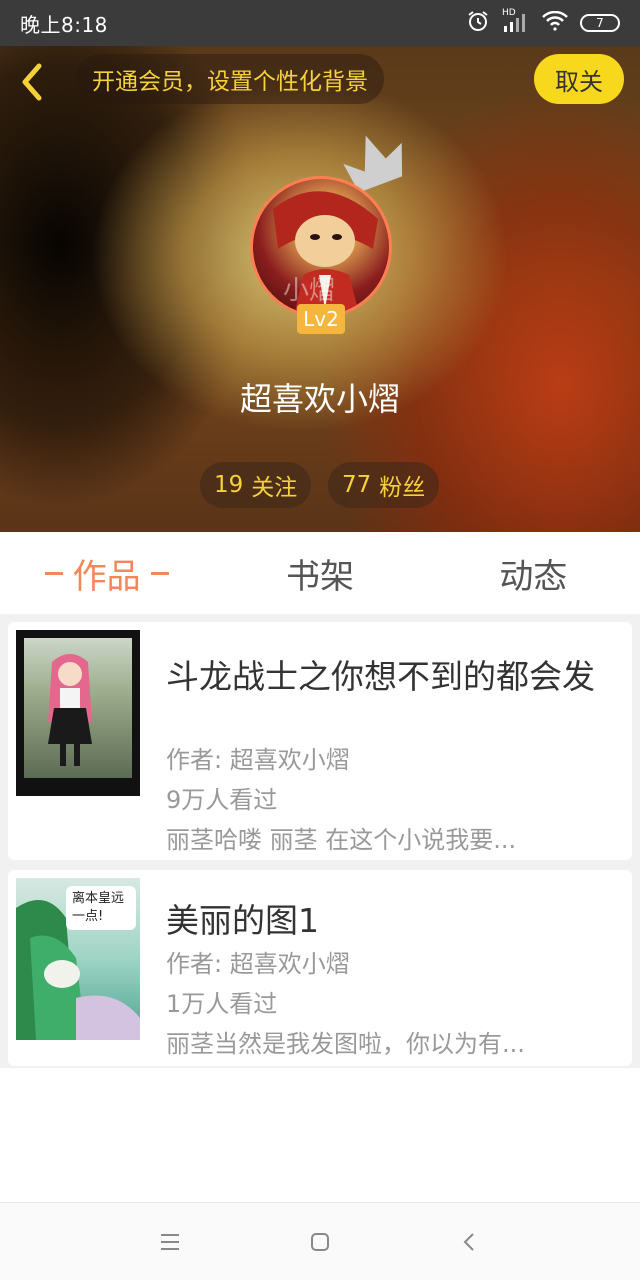 The image size is (640, 1280). I want to click on work-cover: 离本皇远一点!, so click(78, 959).